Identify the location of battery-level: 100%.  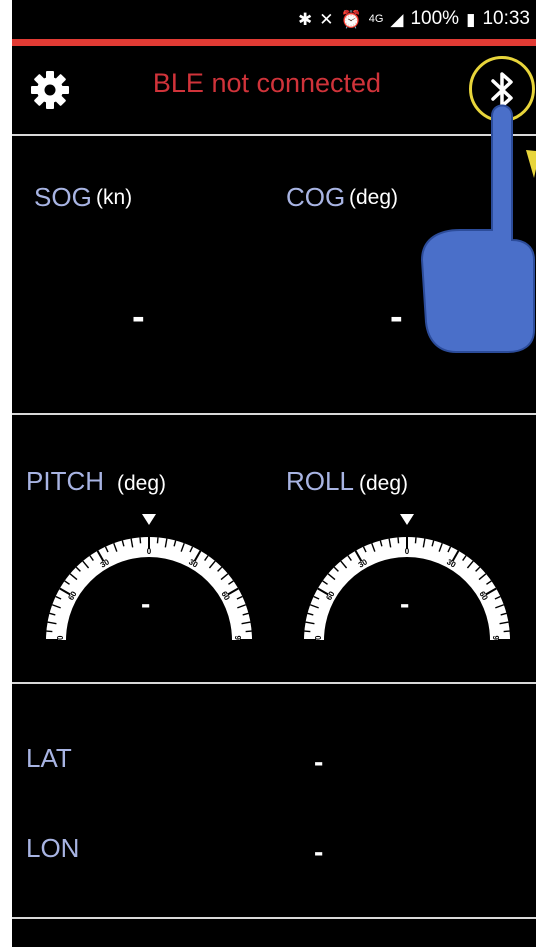
(435, 18).